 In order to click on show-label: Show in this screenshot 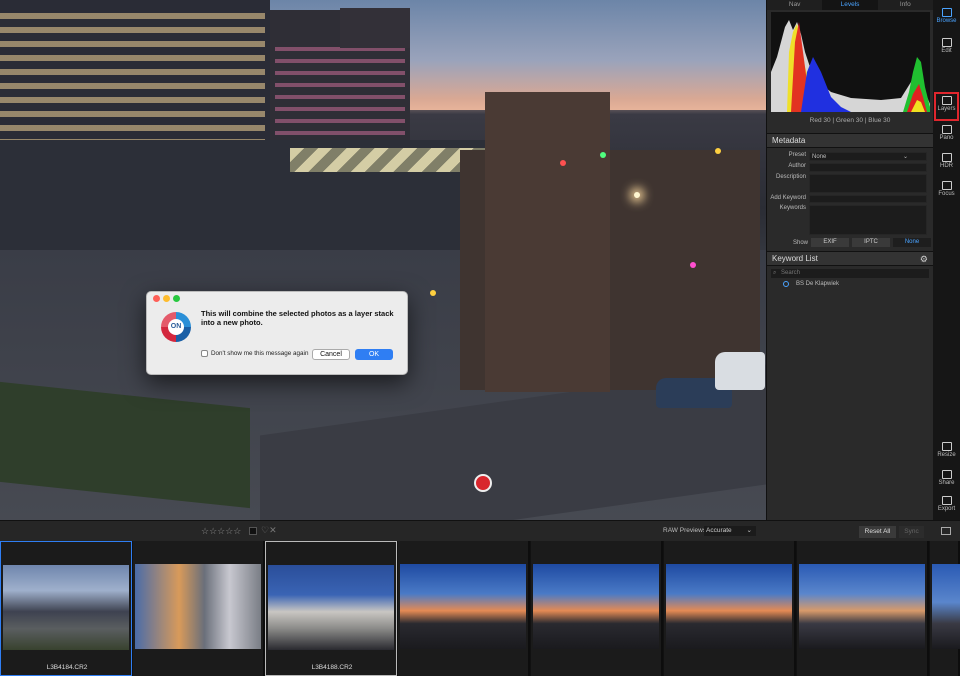, I will do `click(801, 242)`.